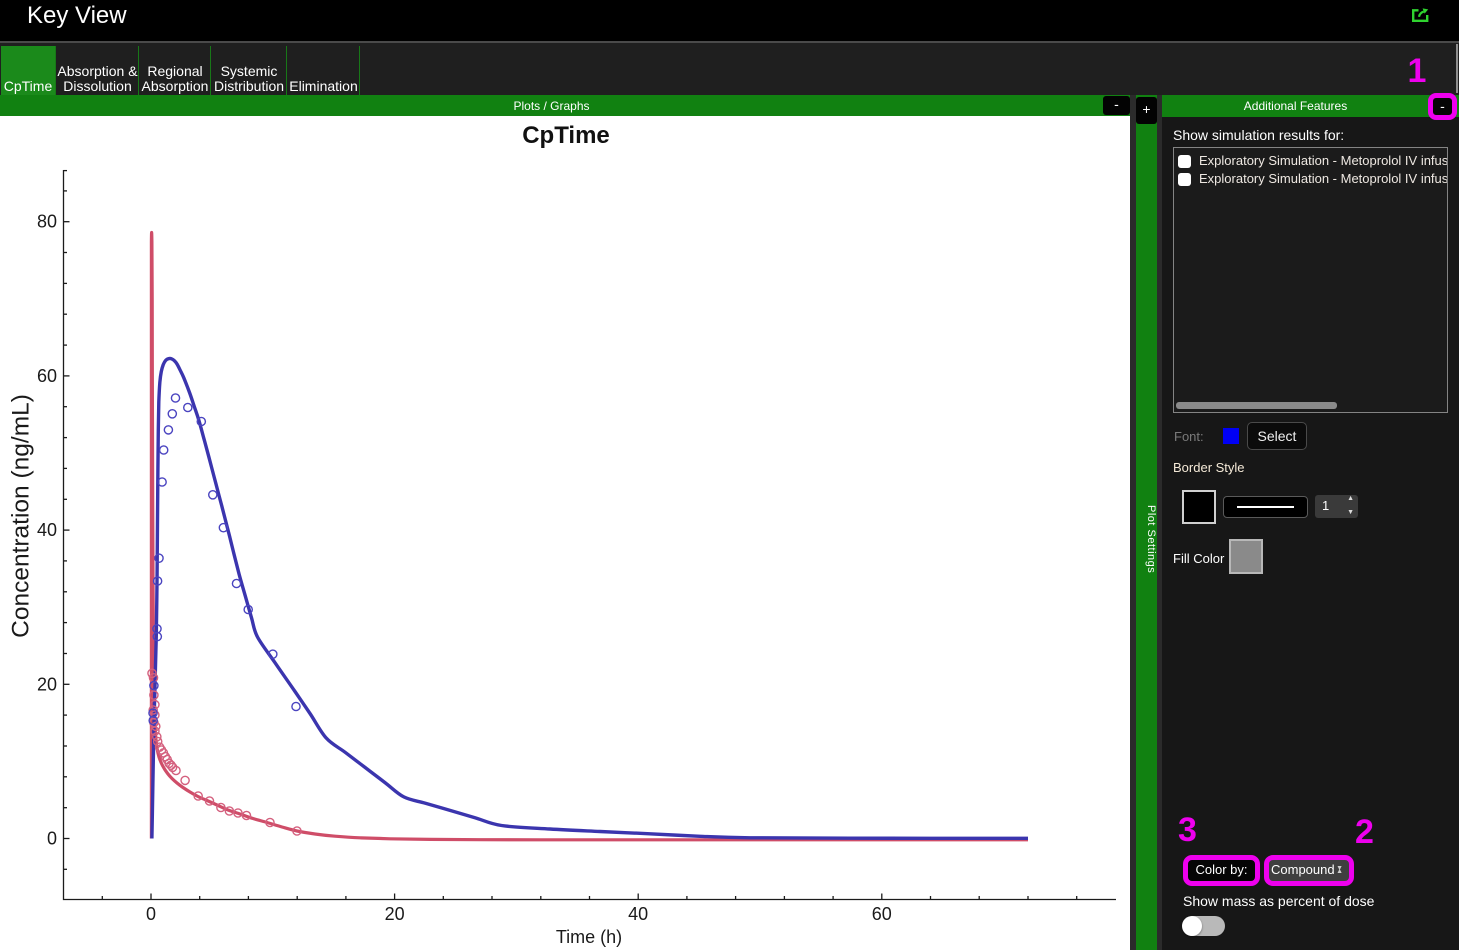 This screenshot has height=950, width=1459. What do you see at coordinates (21, 516) in the screenshot?
I see `svg-text: Concentration (ng/mL)` at bounding box center [21, 516].